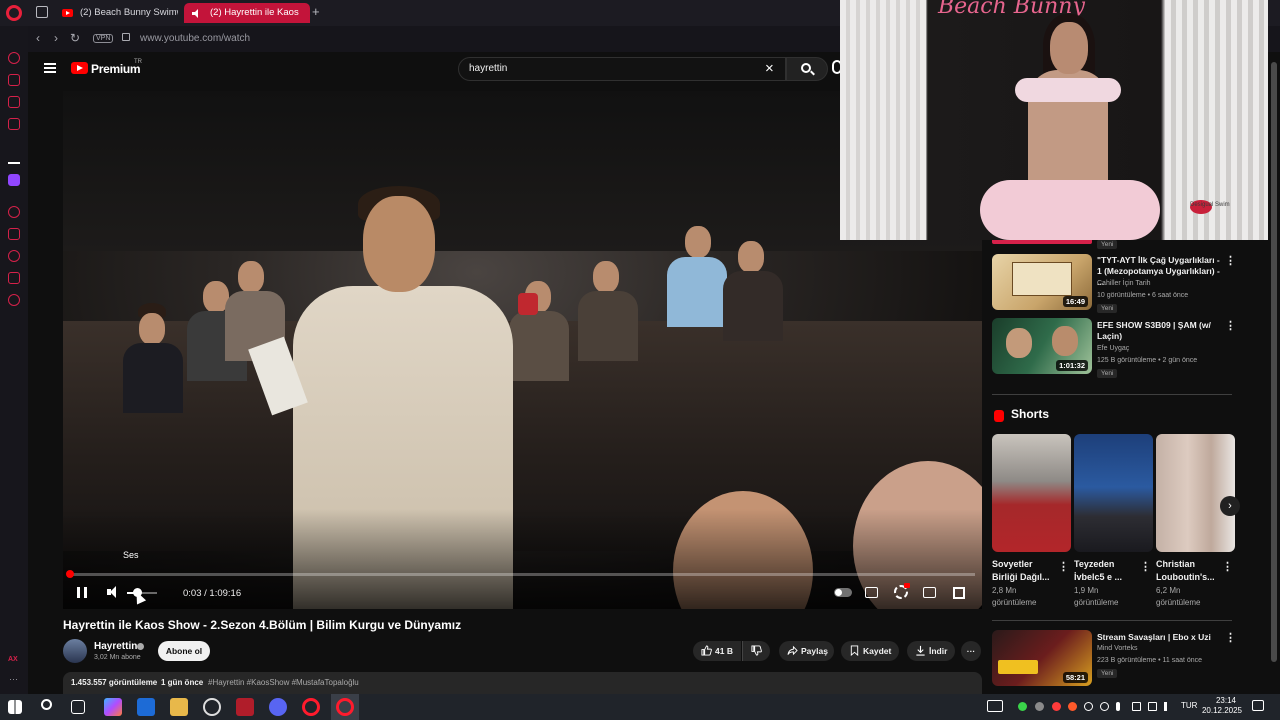 This screenshot has width=1280, height=720. I want to click on youtube-logo-icon, so click(79, 68).